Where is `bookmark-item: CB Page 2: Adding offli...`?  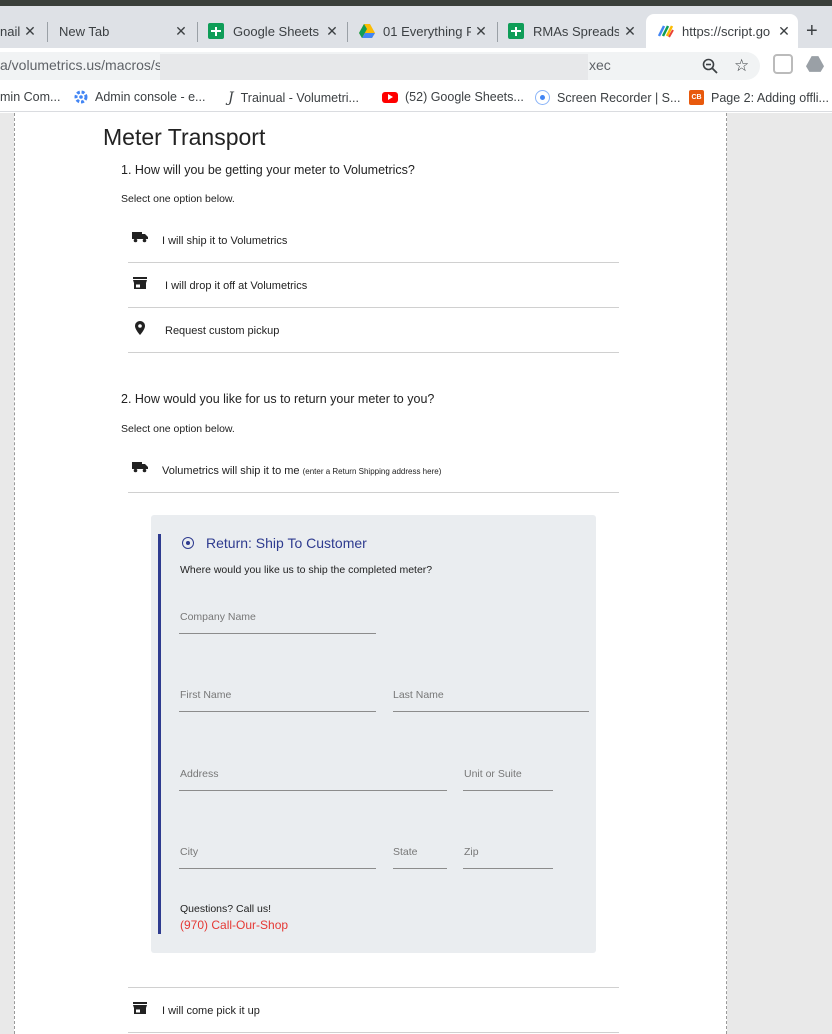
bookmark-item: CB Page 2: Adding offli... is located at coordinates (759, 97).